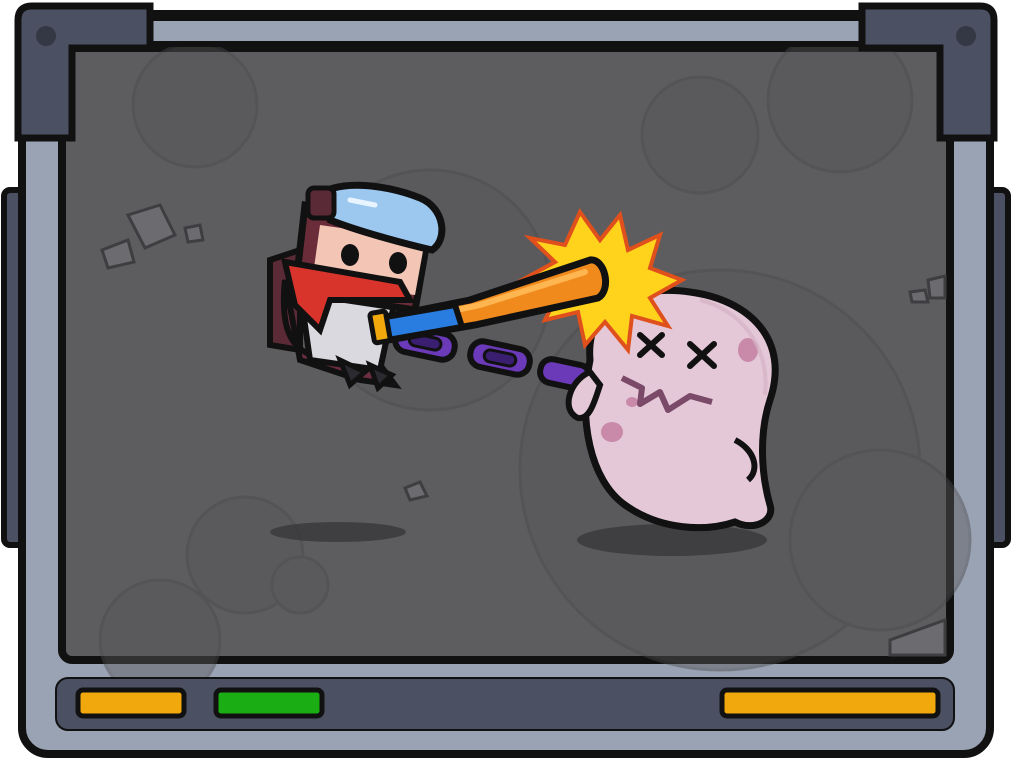 The image size is (1012, 758). I want to click on middle-indicator, so click(269, 703).